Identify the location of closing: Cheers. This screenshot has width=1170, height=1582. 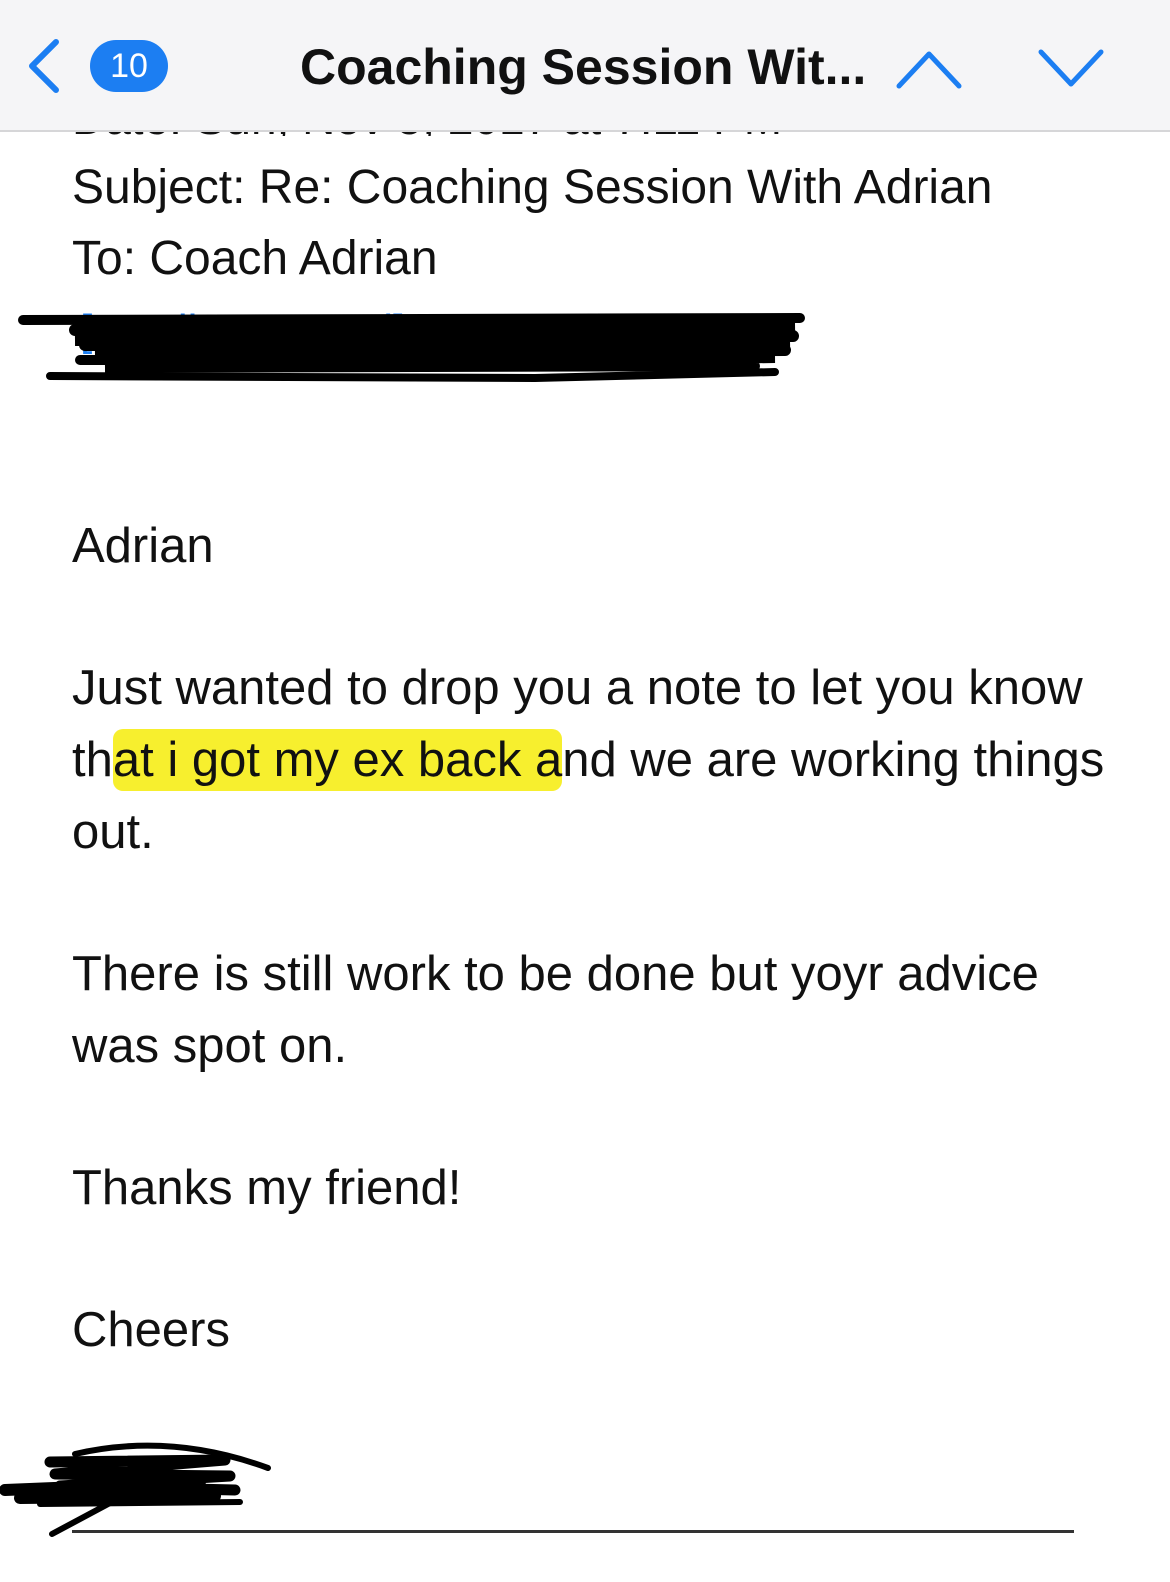
(151, 1330).